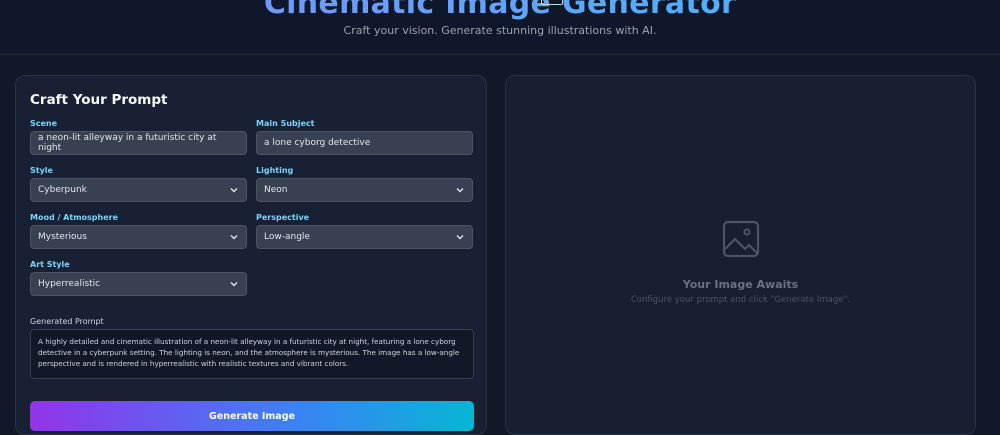 The width and height of the screenshot is (1000, 435). I want to click on window-handle-icon, so click(552, 2).